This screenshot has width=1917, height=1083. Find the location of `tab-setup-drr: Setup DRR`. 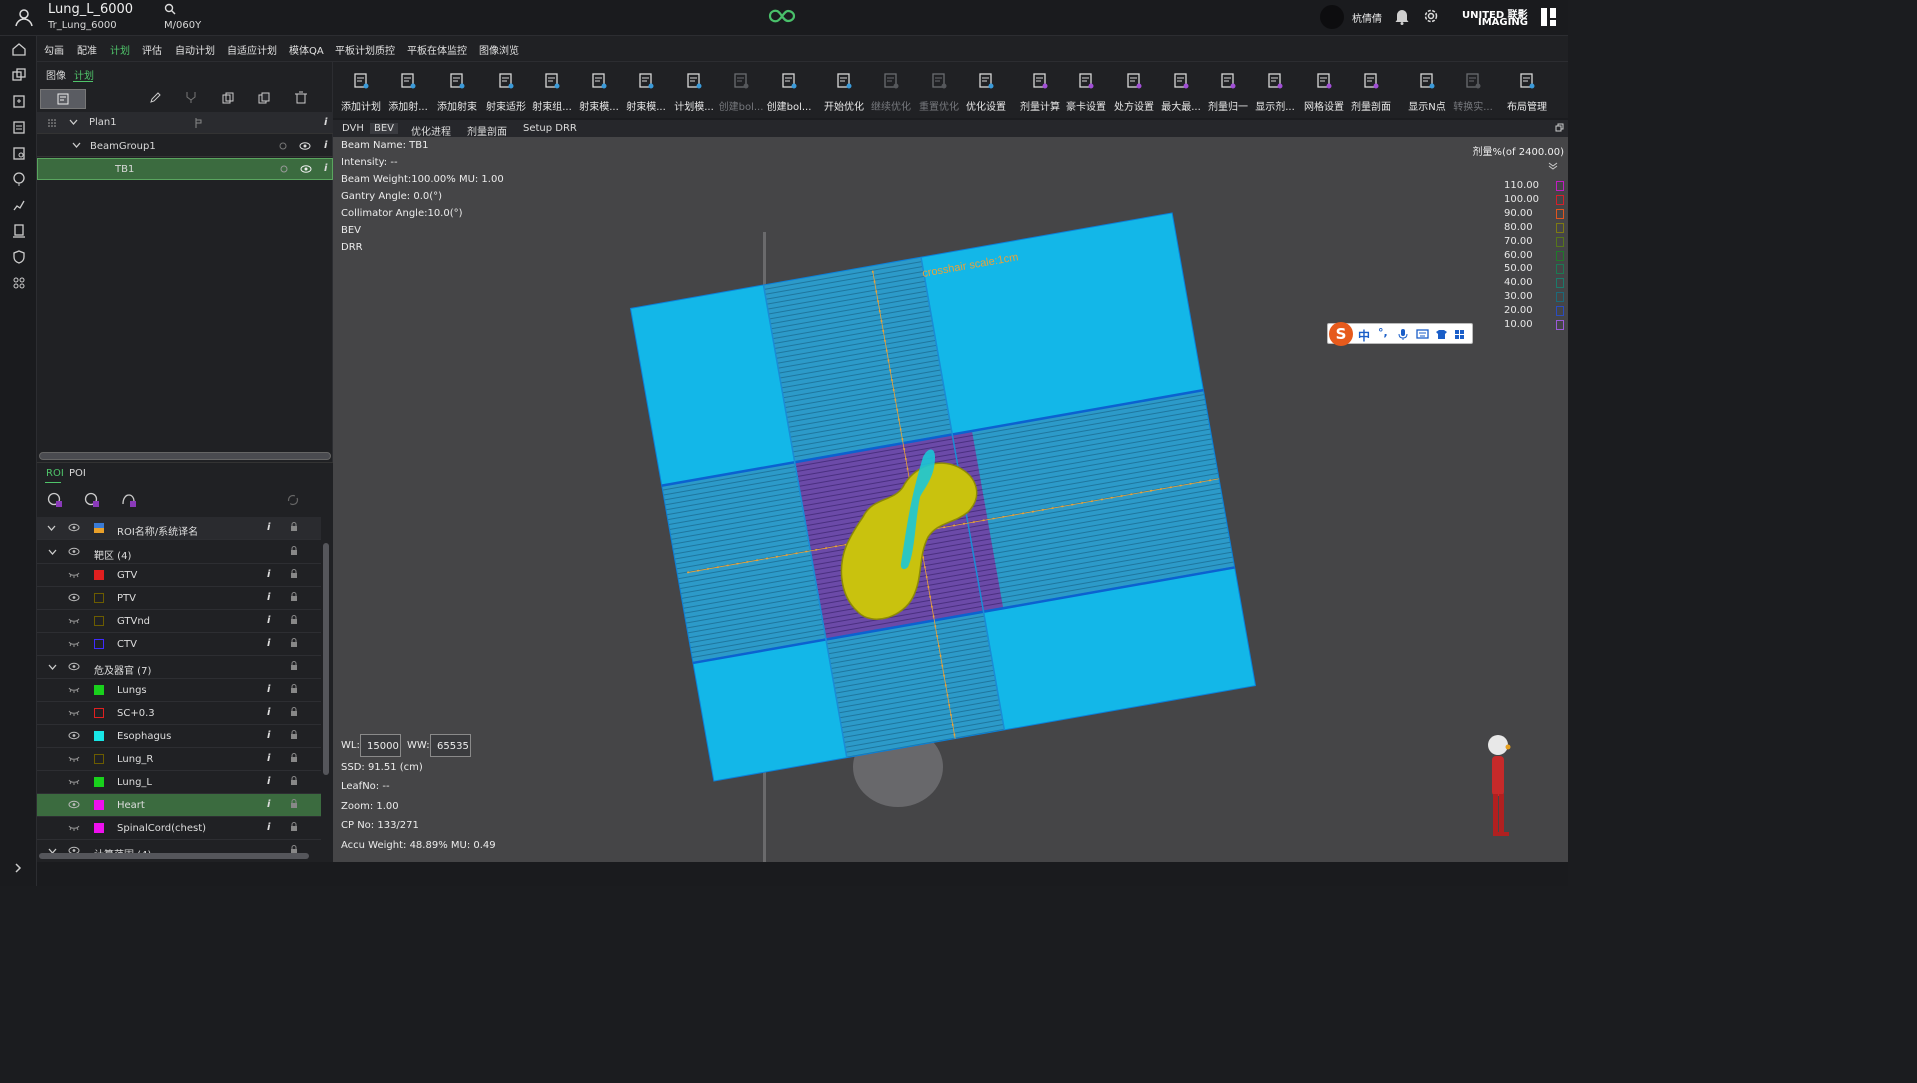

tab-setup-drr: Setup DRR is located at coordinates (550, 128).